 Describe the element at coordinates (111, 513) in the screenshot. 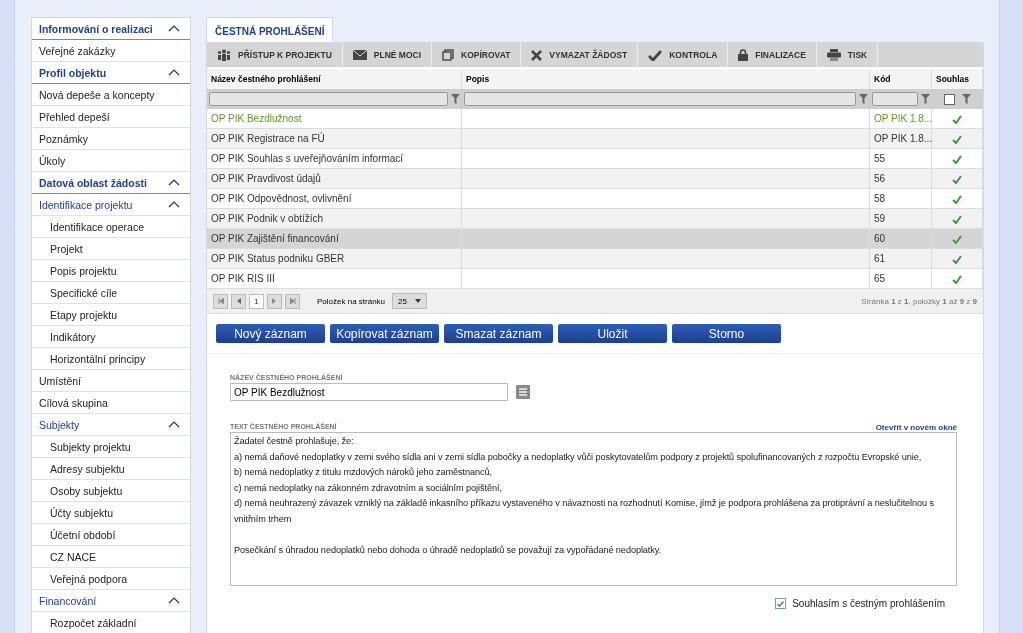

I see `sidebar-item: Účty subjektu` at that location.